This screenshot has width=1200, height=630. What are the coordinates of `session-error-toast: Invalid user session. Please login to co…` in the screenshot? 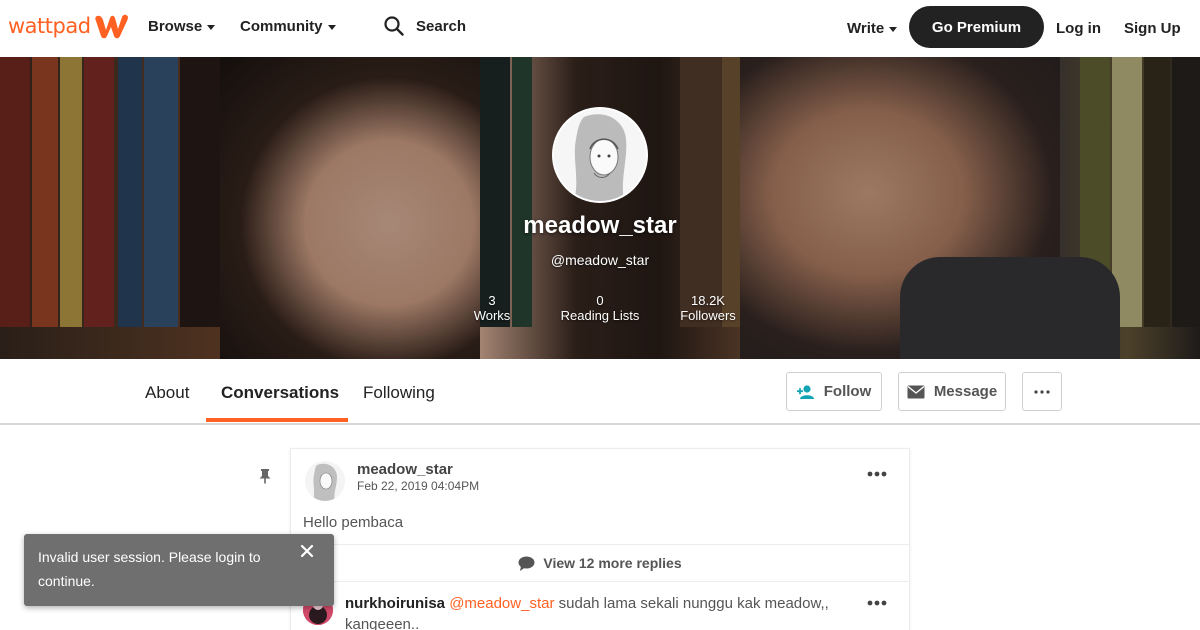 It's located at (179, 570).